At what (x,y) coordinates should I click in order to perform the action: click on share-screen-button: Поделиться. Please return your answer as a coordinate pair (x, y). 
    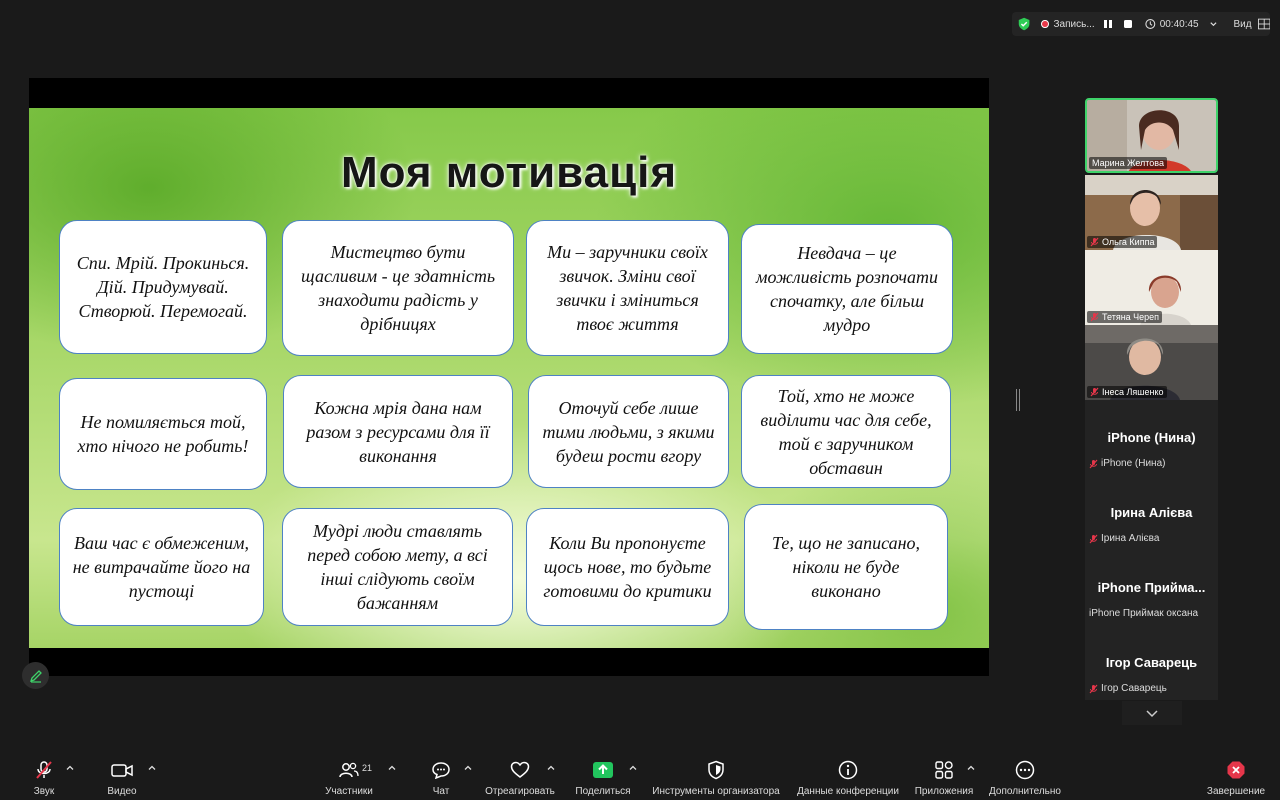
    Looking at the image, I should click on (603, 775).